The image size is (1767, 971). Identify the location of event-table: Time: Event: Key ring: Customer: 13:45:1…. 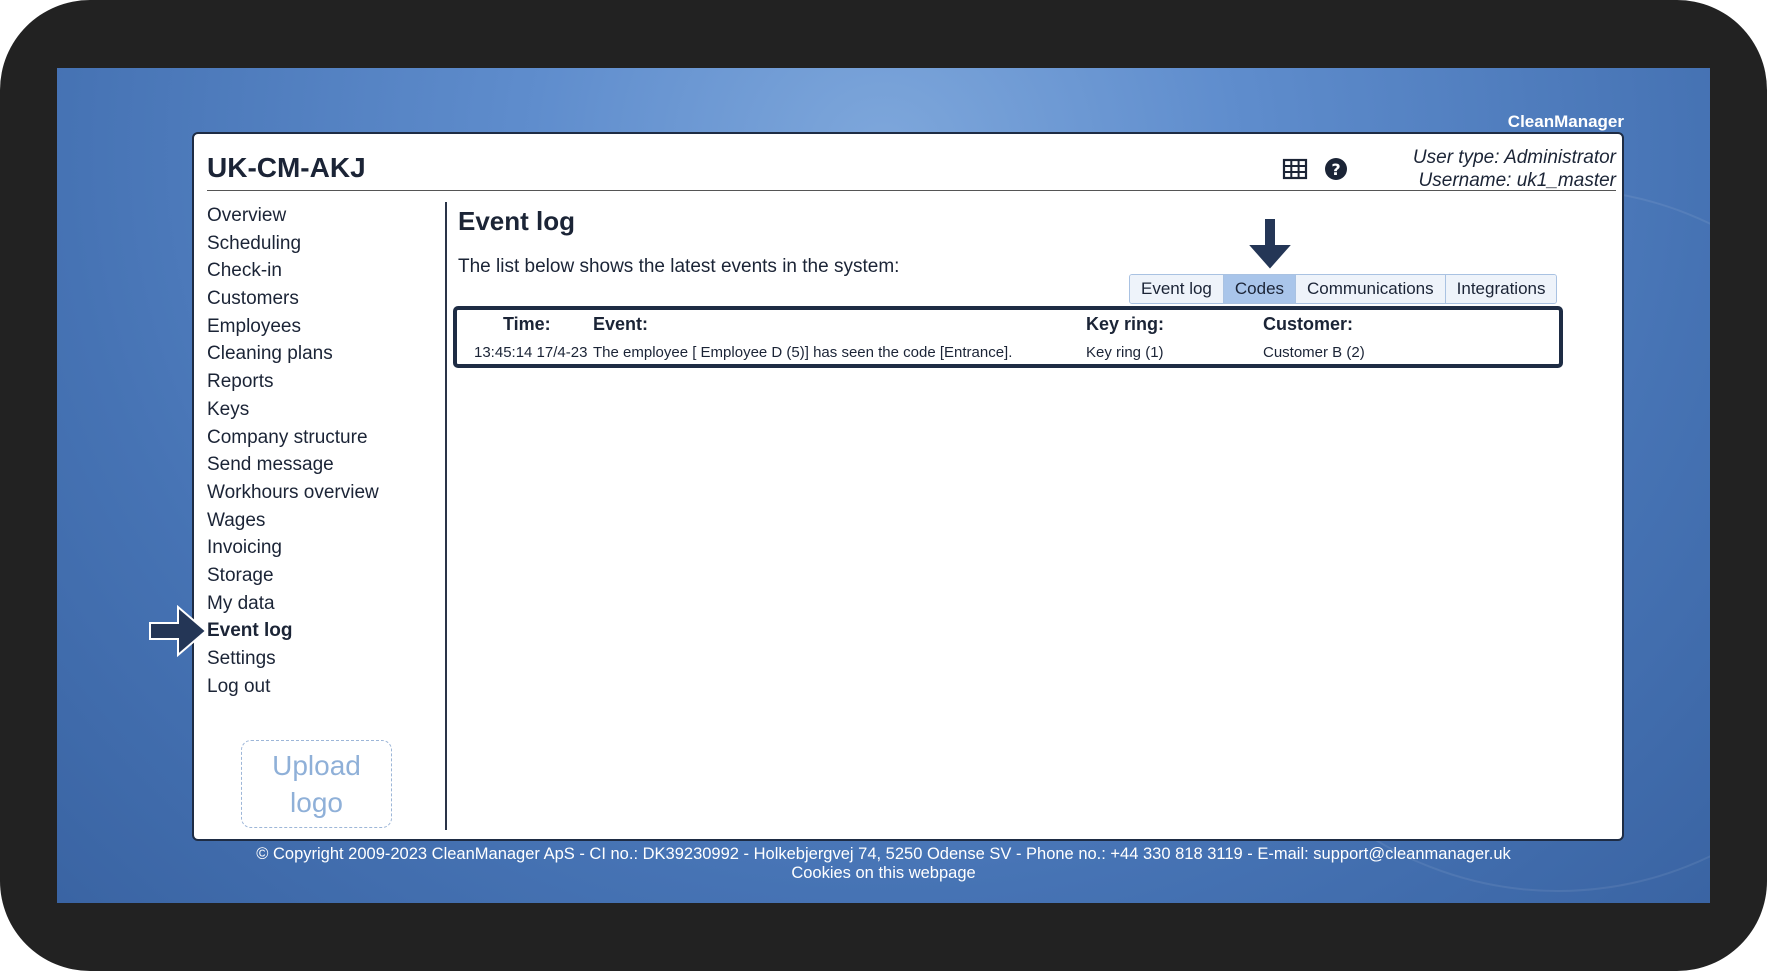
(1008, 337).